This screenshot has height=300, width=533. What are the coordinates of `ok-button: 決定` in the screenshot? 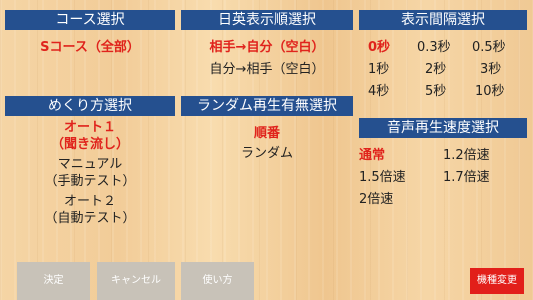 It's located at (53, 281).